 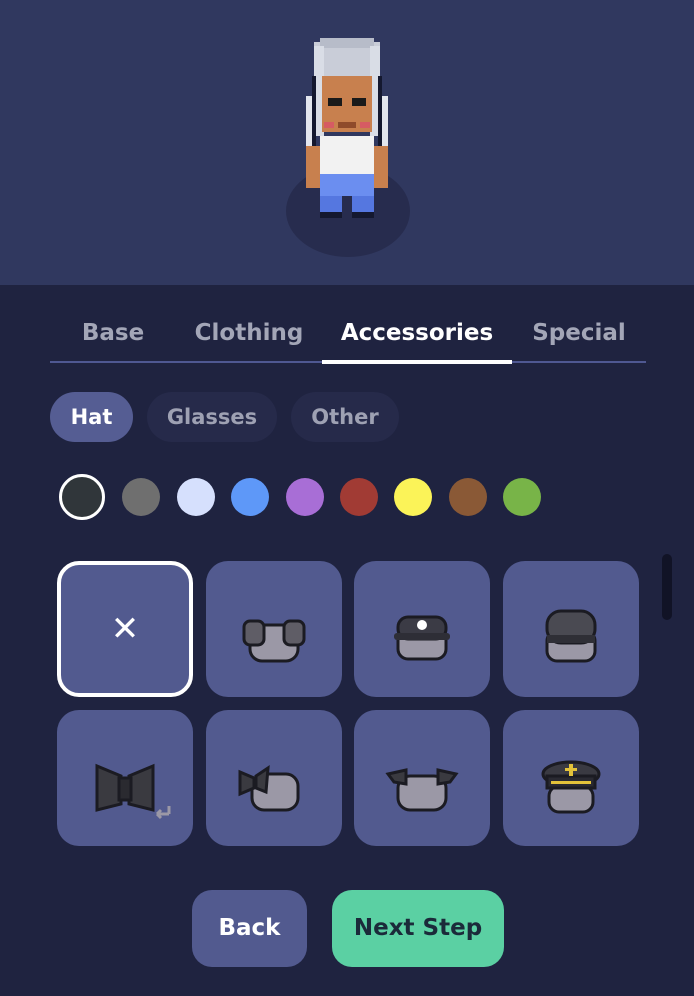 I want to click on beanie-hat-icon, so click(x=571, y=636).